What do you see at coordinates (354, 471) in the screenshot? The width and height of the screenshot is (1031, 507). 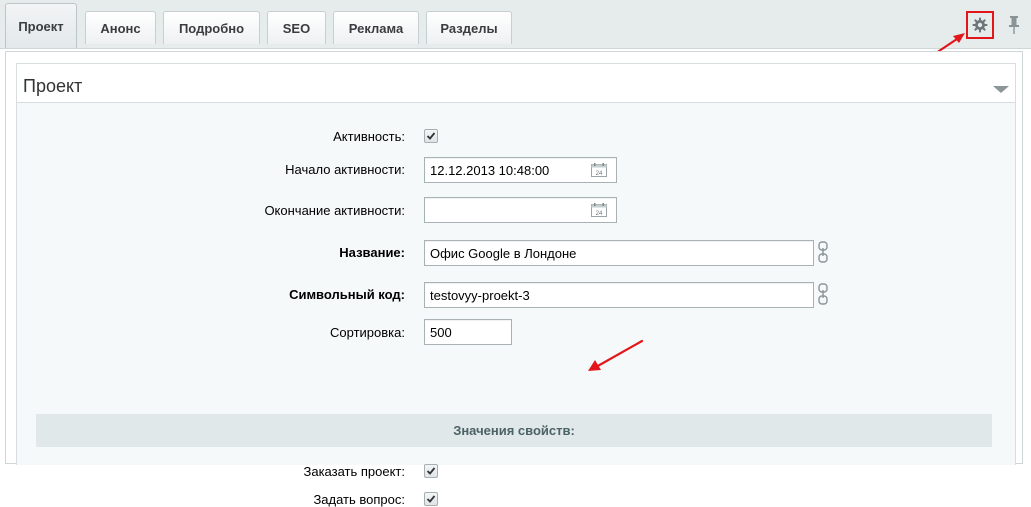 I see `order-project-label: Заказать проект:` at bounding box center [354, 471].